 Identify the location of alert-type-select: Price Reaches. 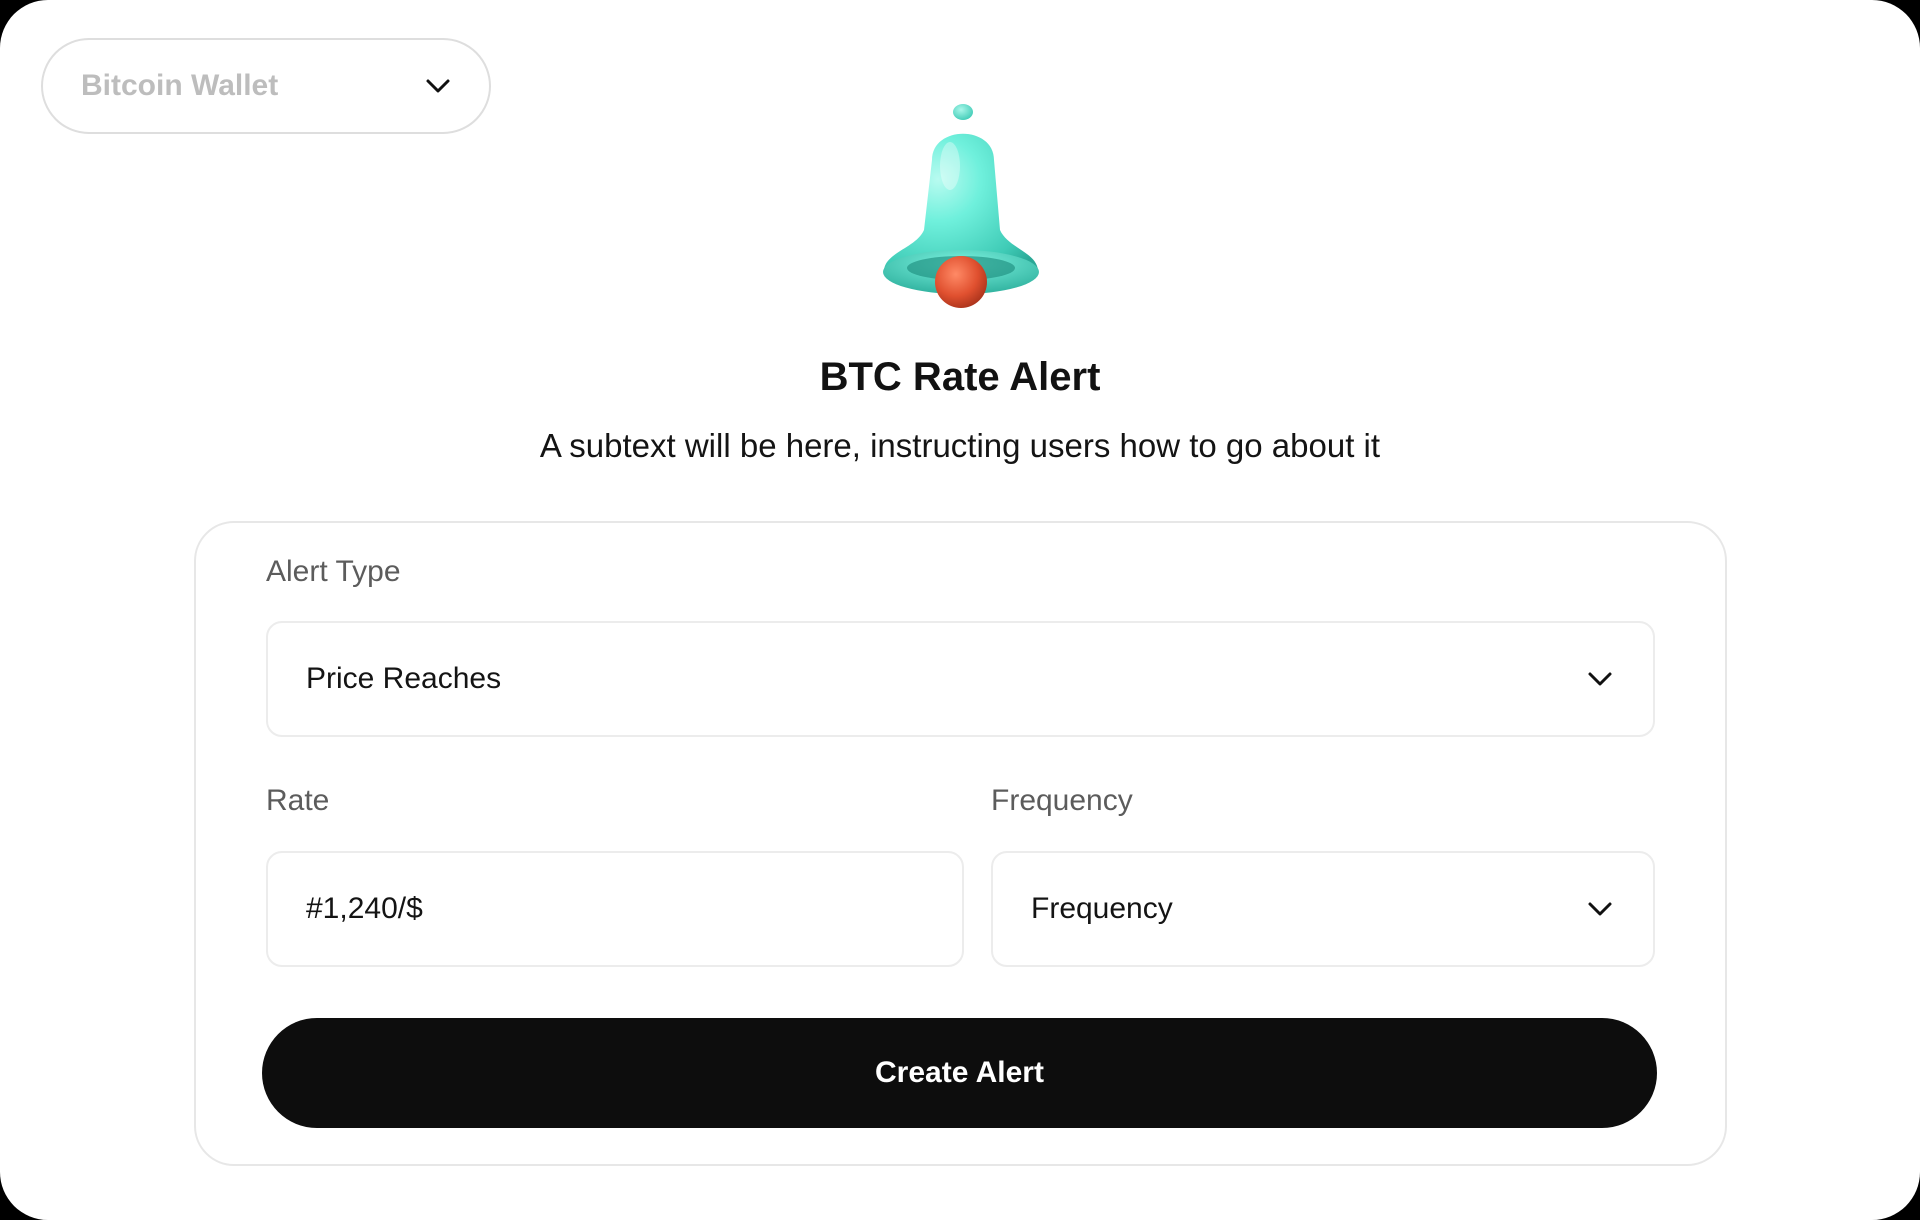
(960, 679).